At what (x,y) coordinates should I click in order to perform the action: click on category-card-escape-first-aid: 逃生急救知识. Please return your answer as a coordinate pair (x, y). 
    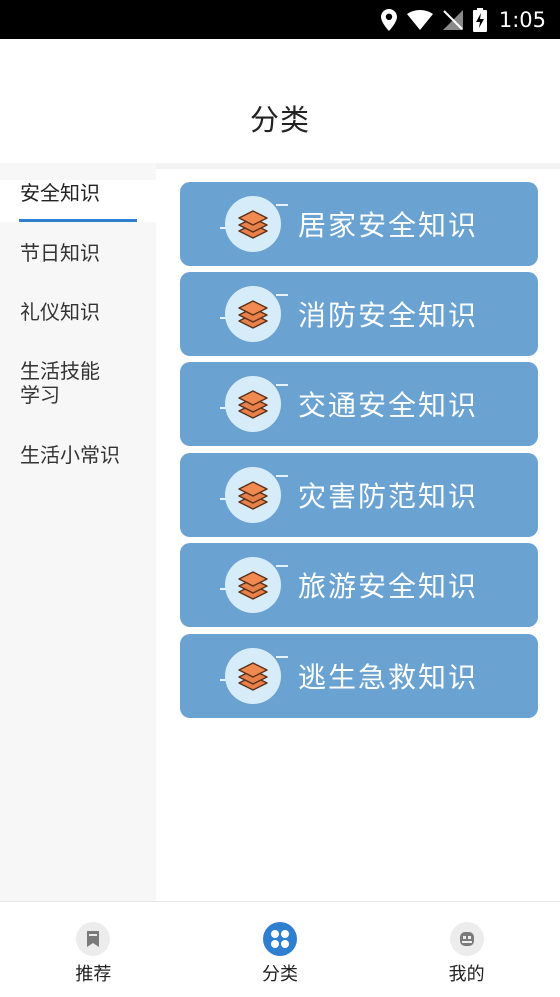
    Looking at the image, I should click on (359, 676).